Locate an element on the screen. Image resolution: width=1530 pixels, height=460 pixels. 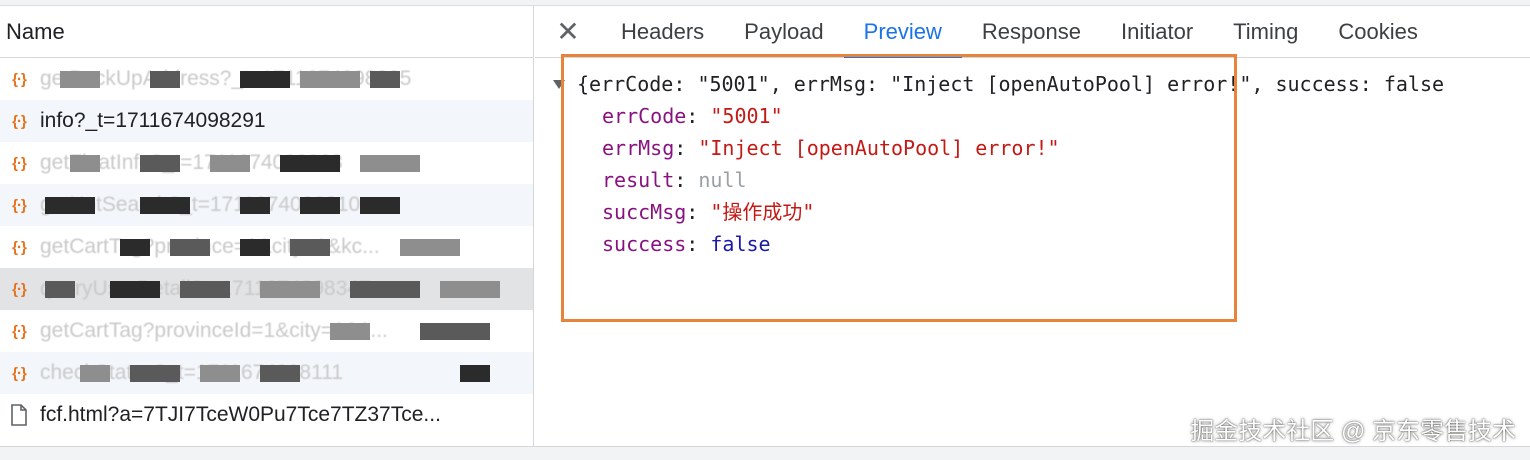
name-column-header: Name is located at coordinates (266, 32).